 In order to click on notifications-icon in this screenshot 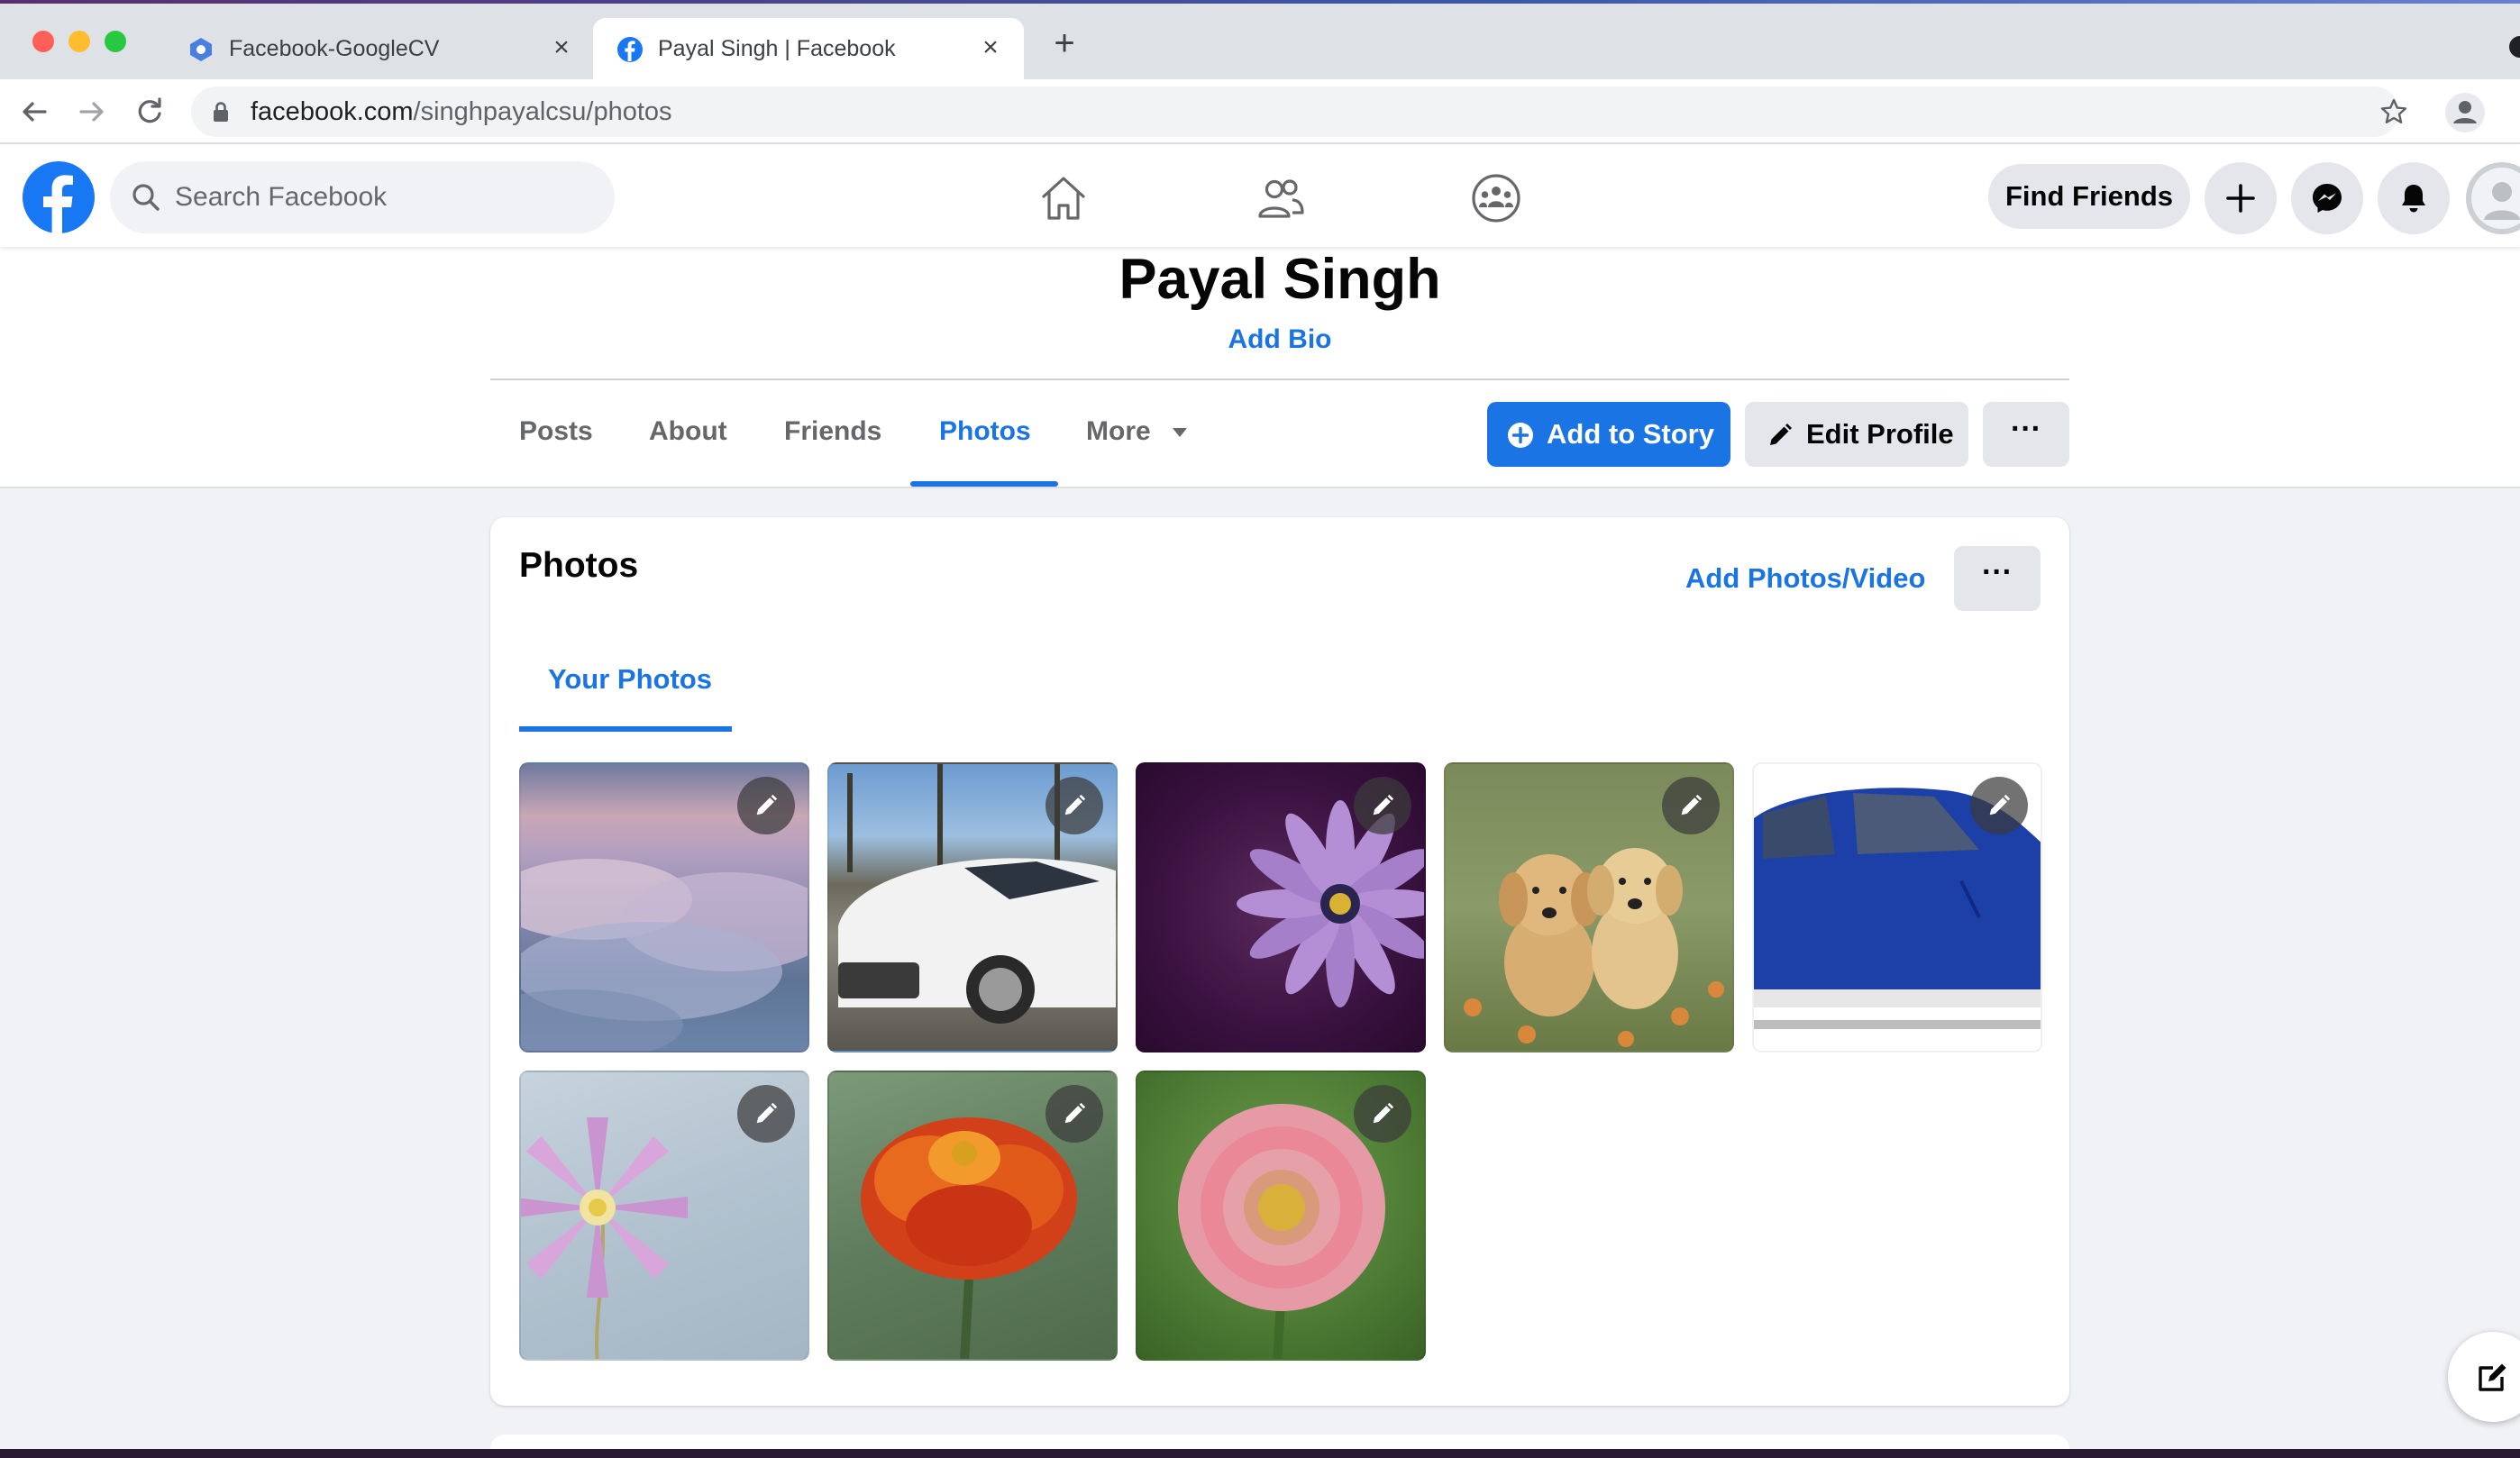, I will do `click(2413, 199)`.